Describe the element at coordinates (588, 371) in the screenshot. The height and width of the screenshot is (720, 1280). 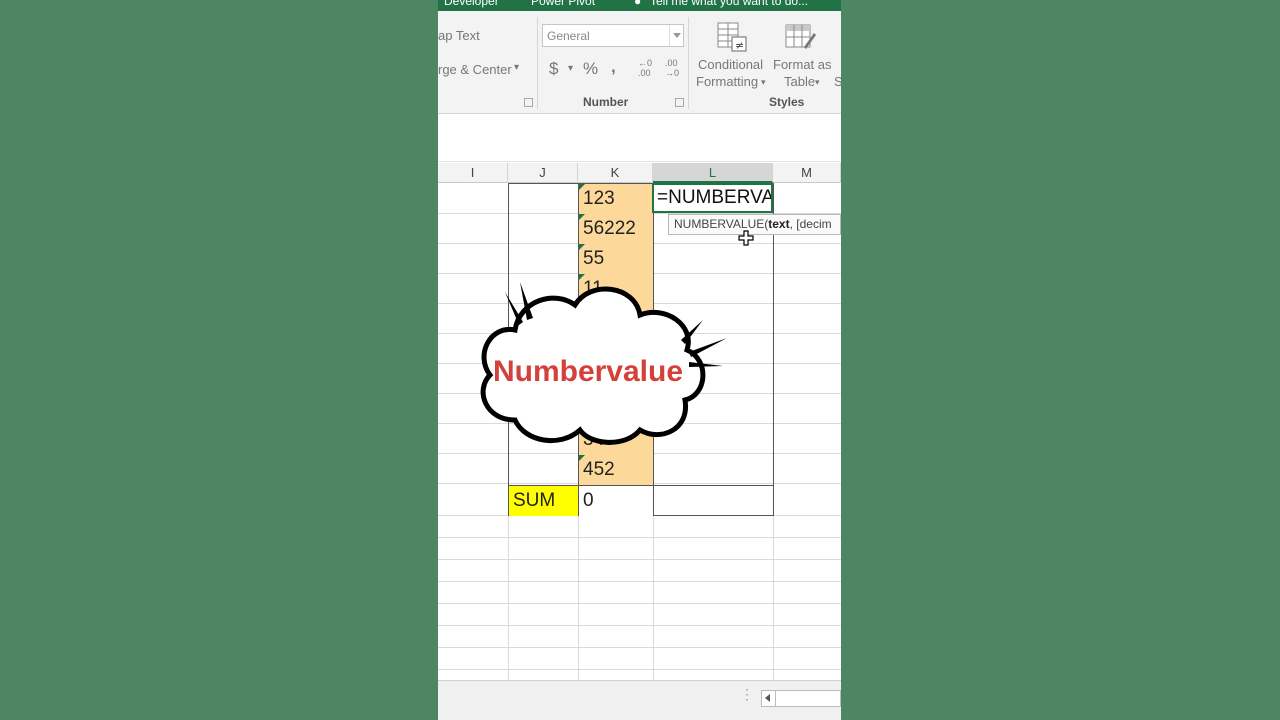
I see `sticker-title: Numbervalue` at that location.